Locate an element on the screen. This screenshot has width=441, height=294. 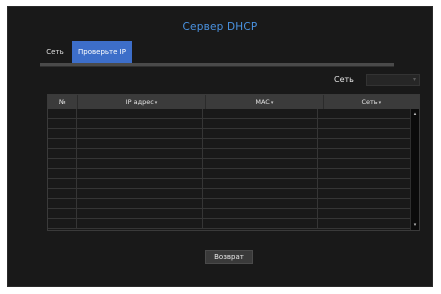
scroll-down-icon: ▾ is located at coordinates (415, 225).